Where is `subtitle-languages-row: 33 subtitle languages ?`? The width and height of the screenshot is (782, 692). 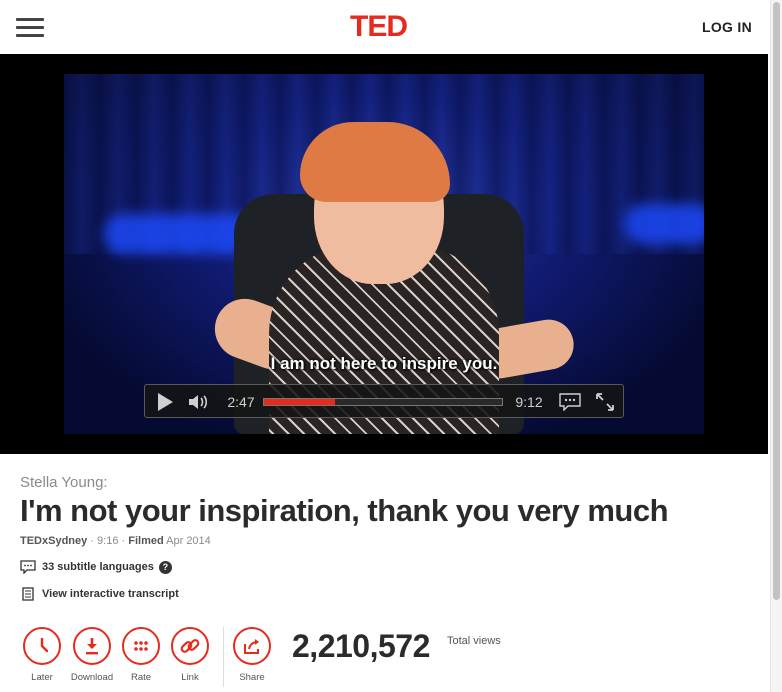 subtitle-languages-row: 33 subtitle languages ? is located at coordinates (96, 567).